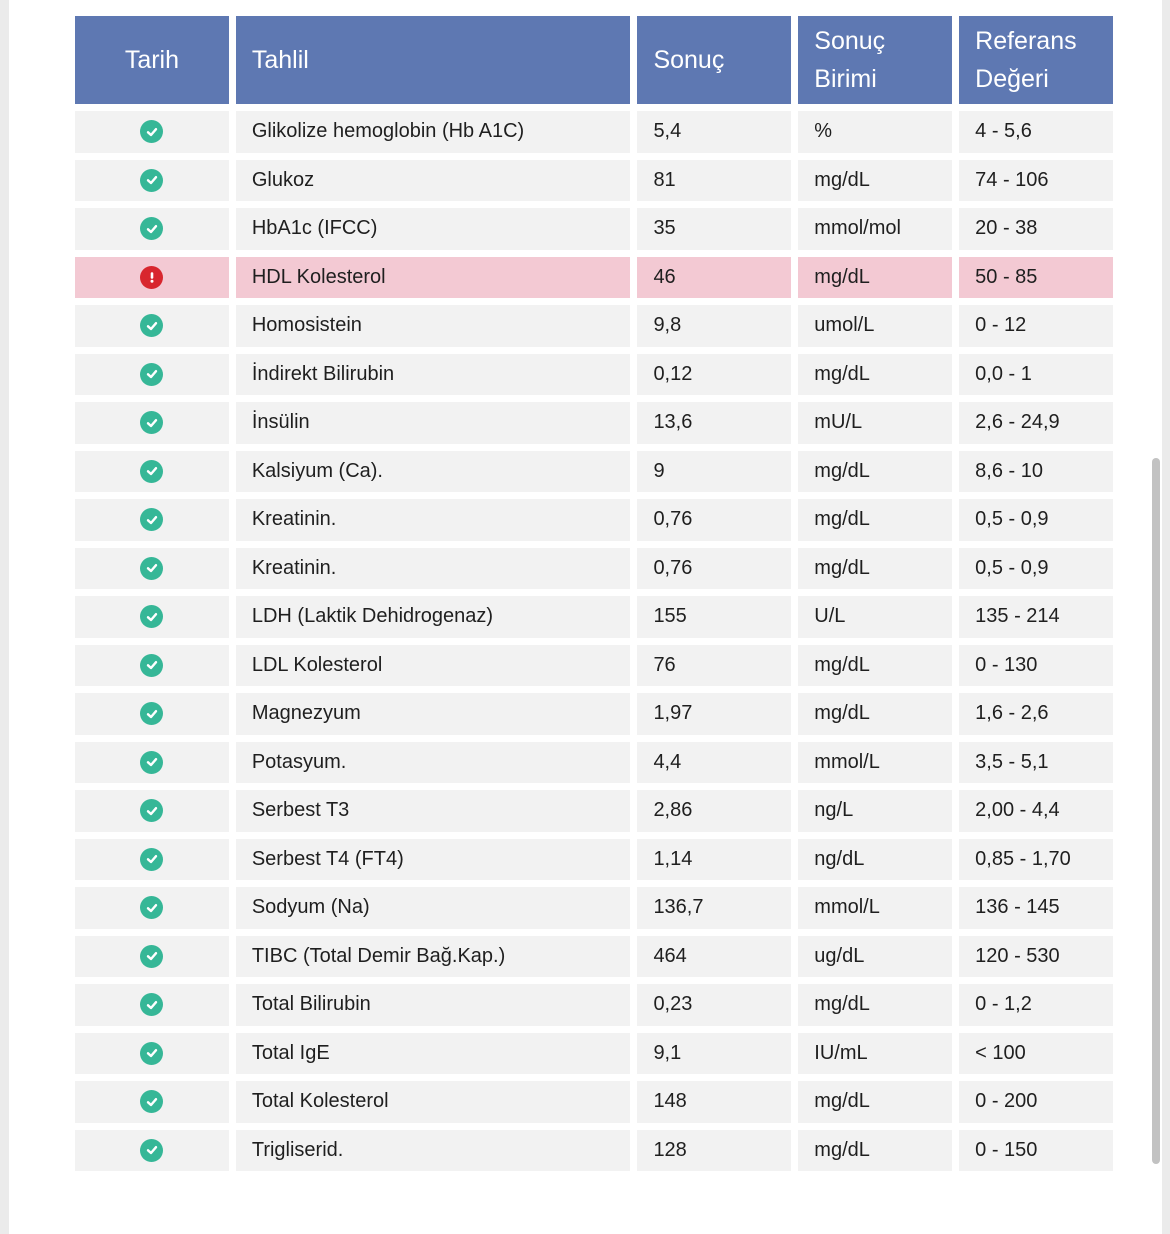 The height and width of the screenshot is (1234, 1170). Describe the element at coordinates (594, 229) in the screenshot. I see `table-row: HbA1c (IFCC) 35 mmol/mol 20 - 38` at that location.